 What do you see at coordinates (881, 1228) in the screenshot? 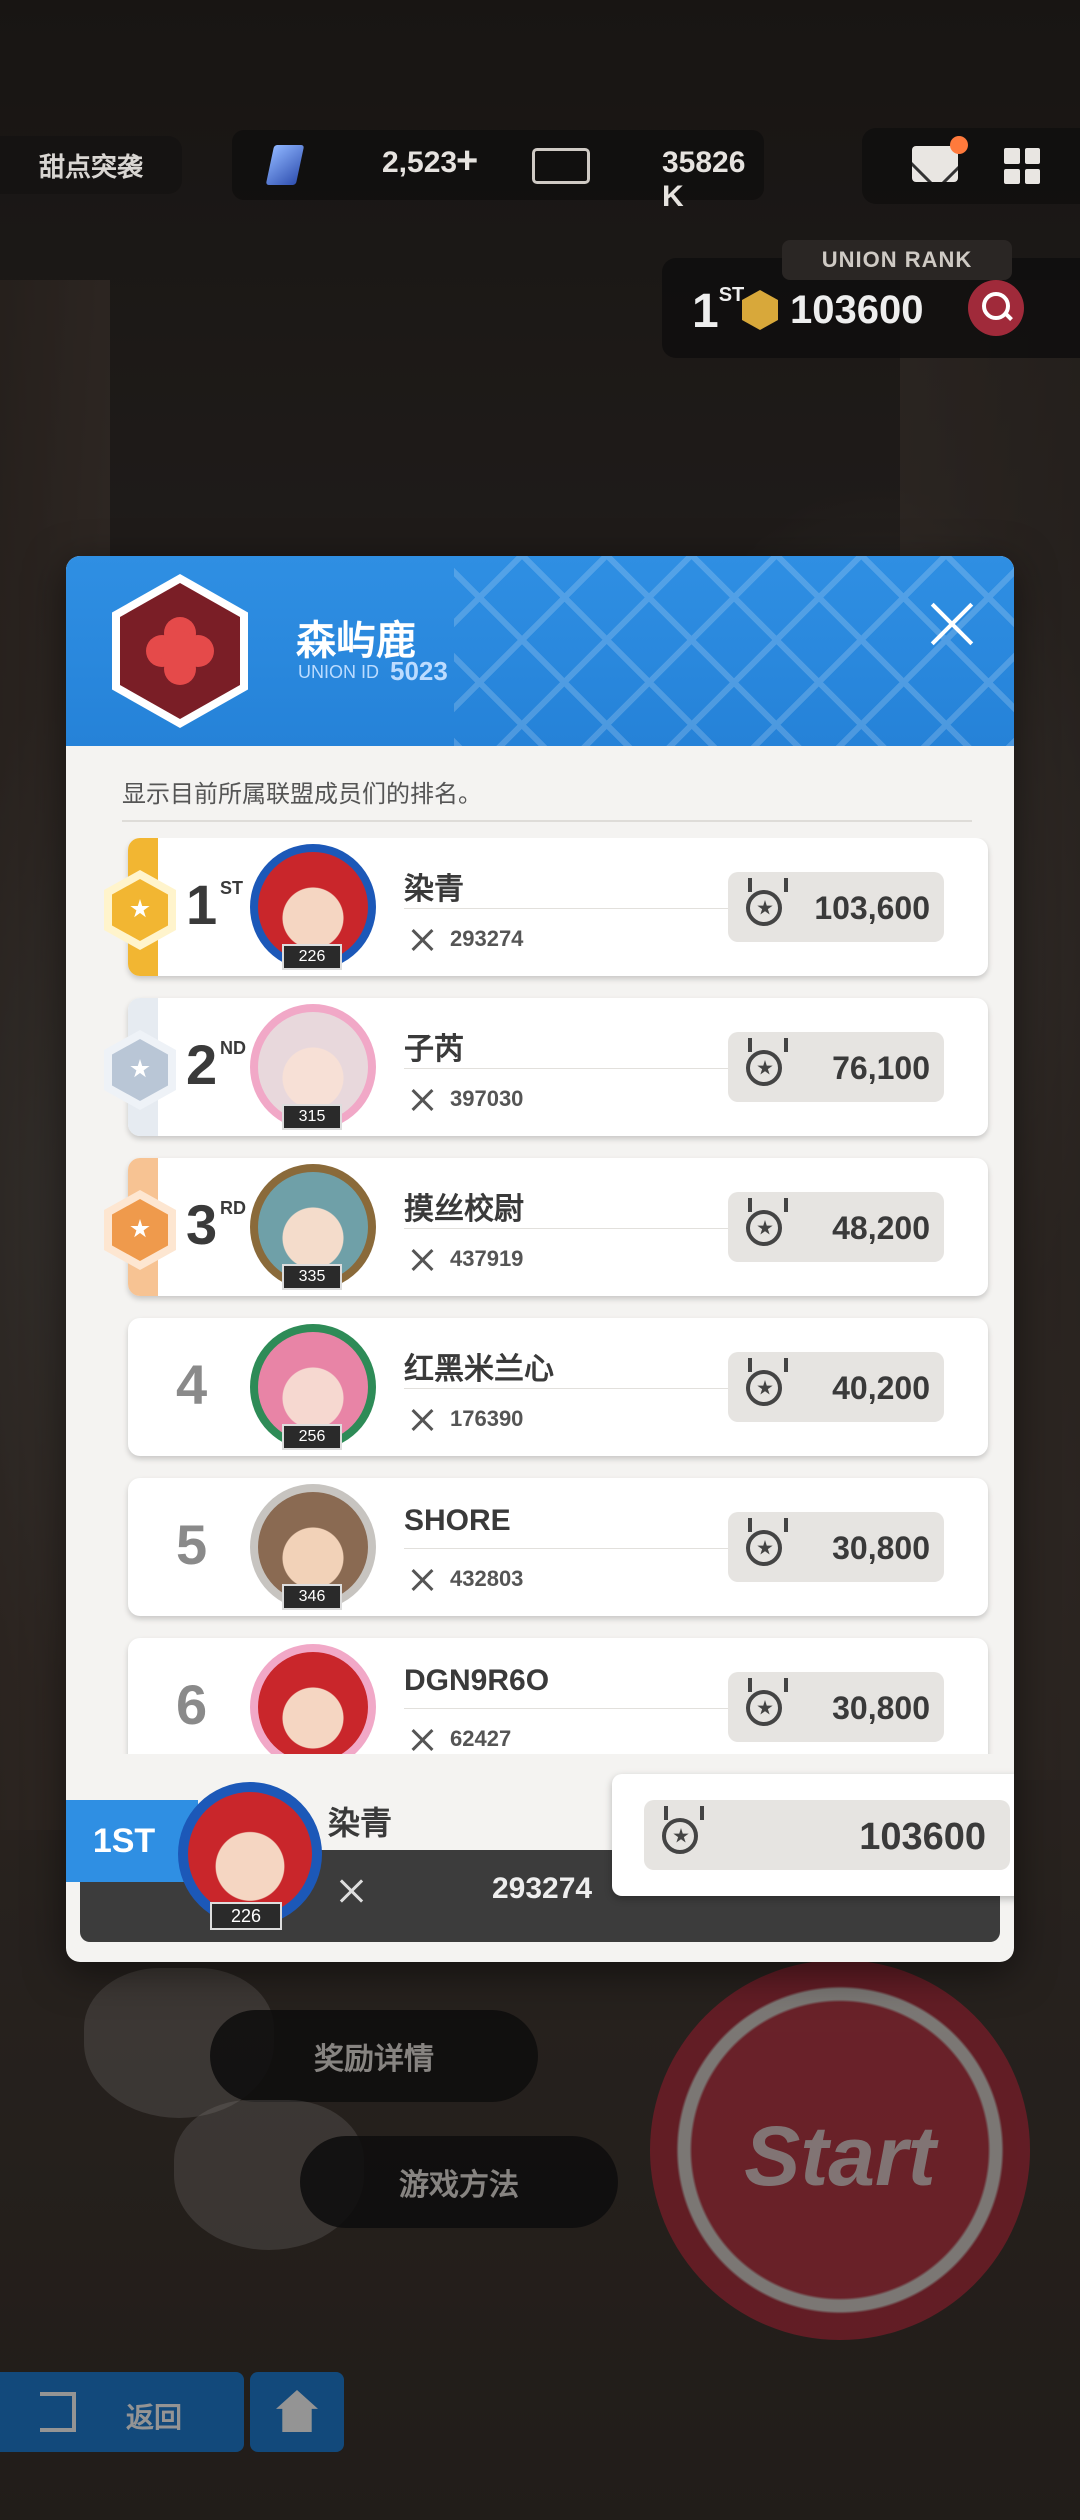
I see `member-score: 48,200` at bounding box center [881, 1228].